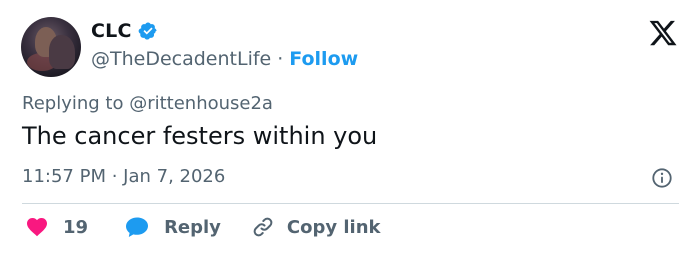  Describe the element at coordinates (111, 31) in the screenshot. I see `author-name: CLC` at that location.